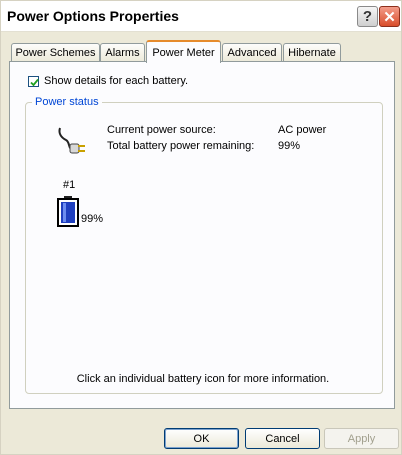  What do you see at coordinates (289, 146) in the screenshot?
I see `battery-remaining-value: 99%` at bounding box center [289, 146].